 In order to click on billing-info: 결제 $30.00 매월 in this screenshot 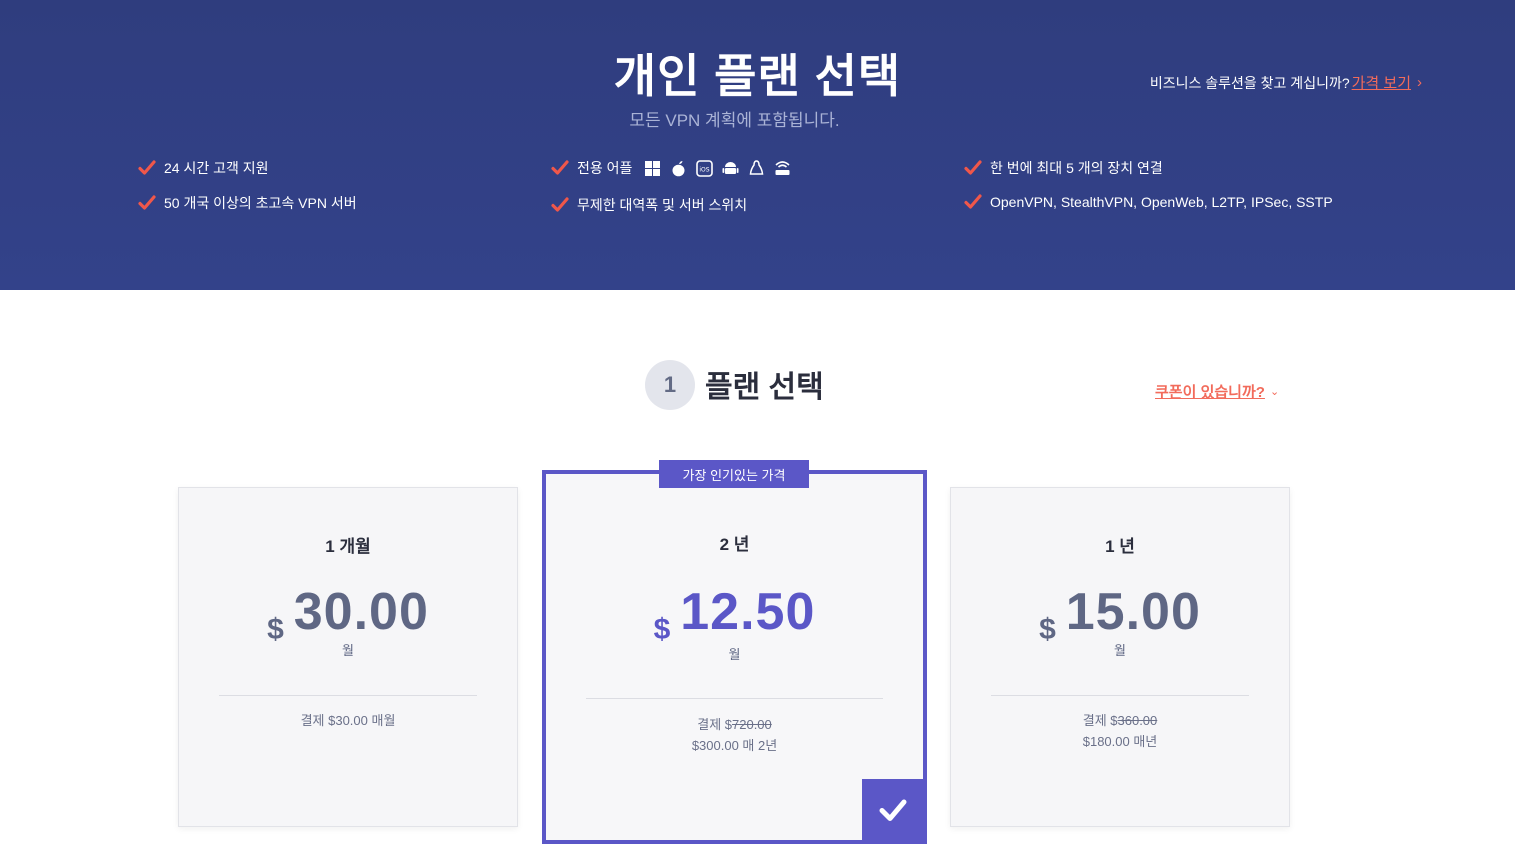, I will do `click(348, 720)`.